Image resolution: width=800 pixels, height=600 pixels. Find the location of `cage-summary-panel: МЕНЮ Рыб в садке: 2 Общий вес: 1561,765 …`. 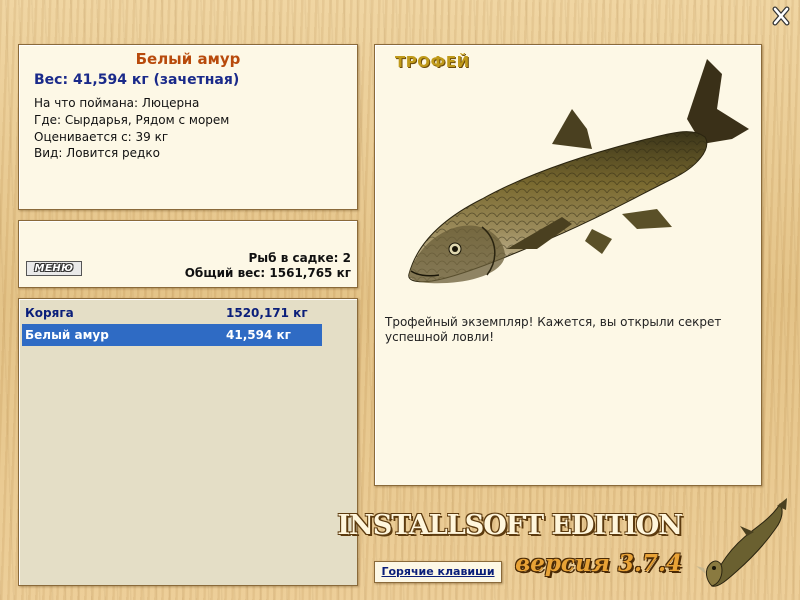

cage-summary-panel: МЕНЮ Рыб в садке: 2 Общий вес: 1561,765 … is located at coordinates (188, 254).